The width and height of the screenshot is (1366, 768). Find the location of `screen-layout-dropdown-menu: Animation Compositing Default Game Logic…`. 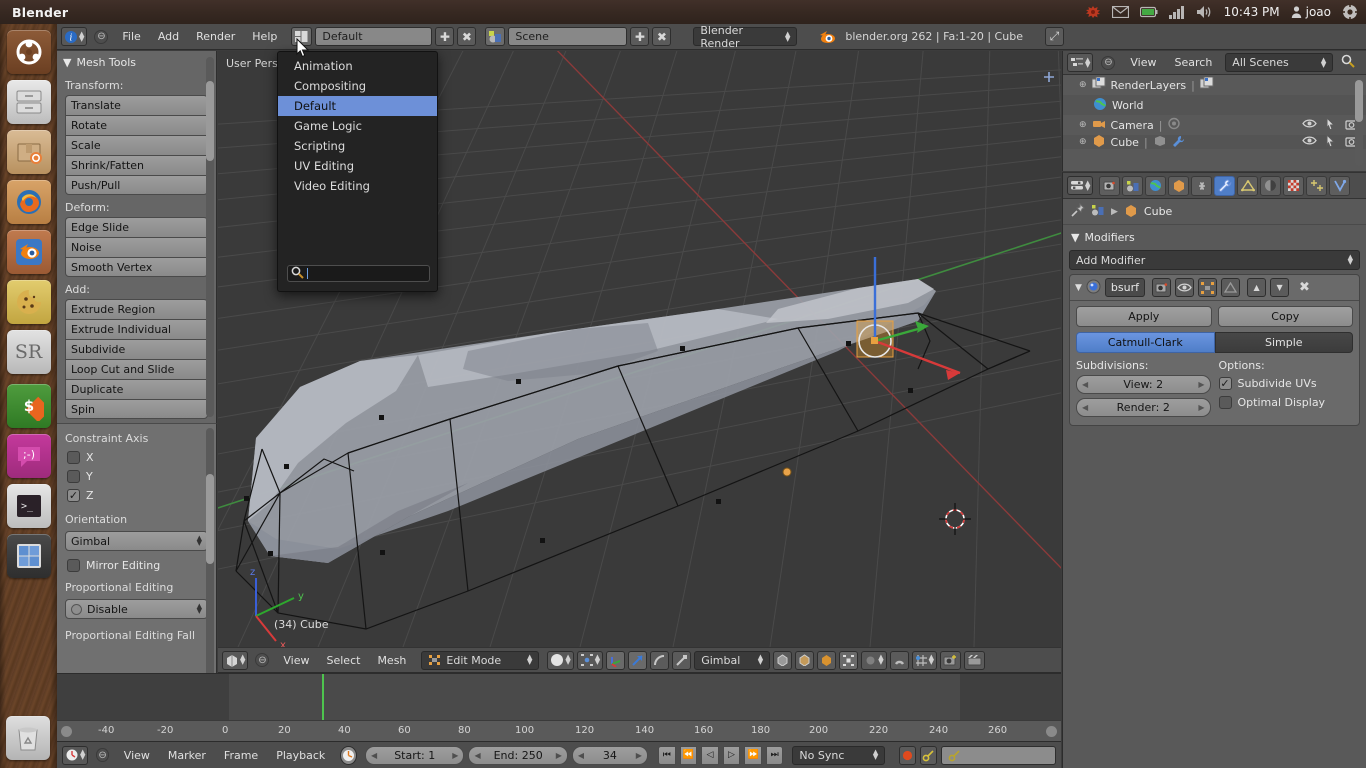

screen-layout-dropdown-menu: Animation Compositing Default Game Logic… is located at coordinates (357, 171).